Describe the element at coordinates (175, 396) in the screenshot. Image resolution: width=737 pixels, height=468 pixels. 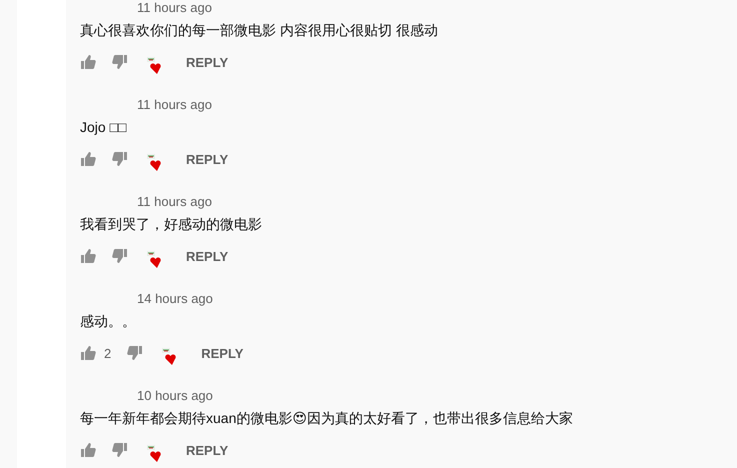
I see `comment-time: 10 hours ago` at that location.